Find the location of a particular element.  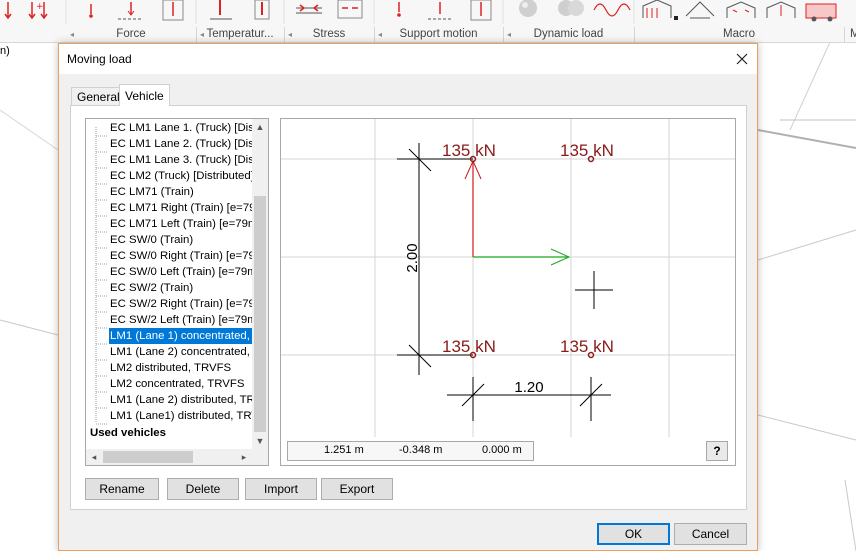

macro-frame-icon is located at coordinates (741, 9).